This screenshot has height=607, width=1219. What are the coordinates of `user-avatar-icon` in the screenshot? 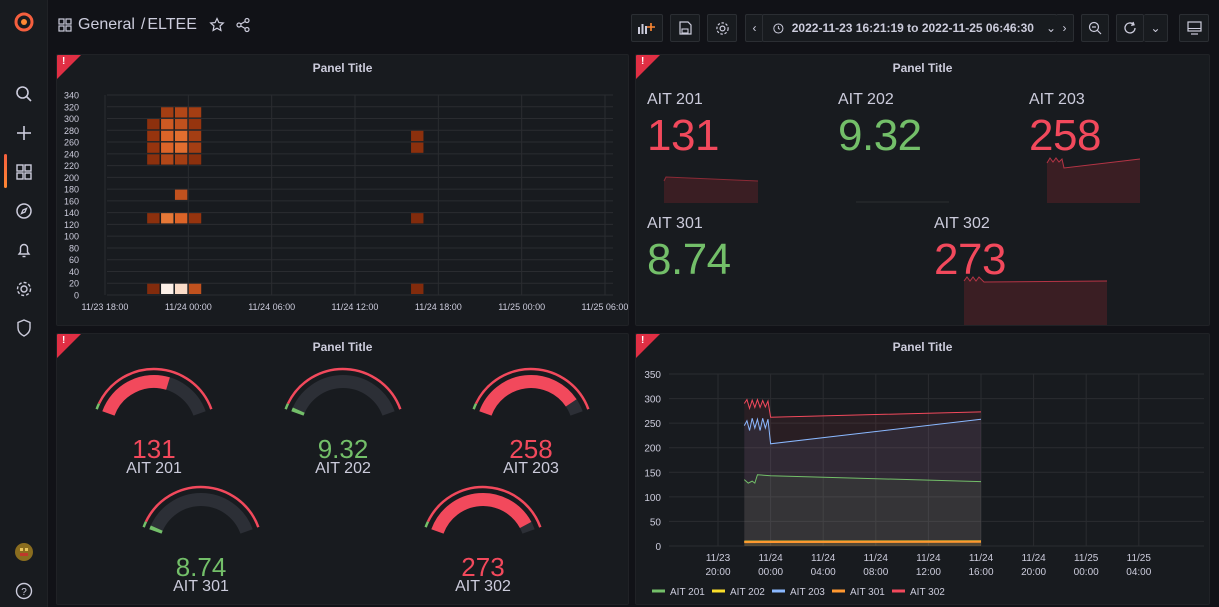 It's located at (24, 552).